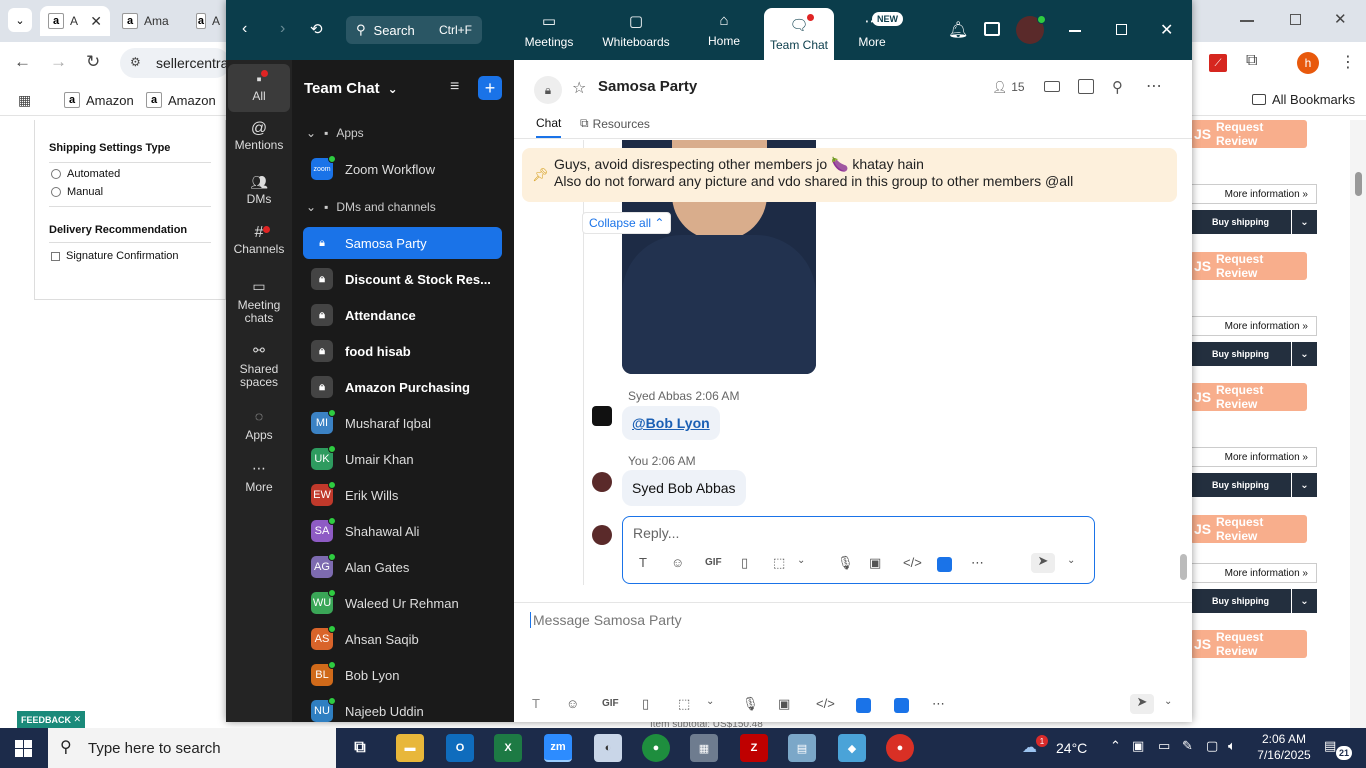 The image size is (1366, 768). I want to click on calculator-icon: ▦, so click(704, 748).